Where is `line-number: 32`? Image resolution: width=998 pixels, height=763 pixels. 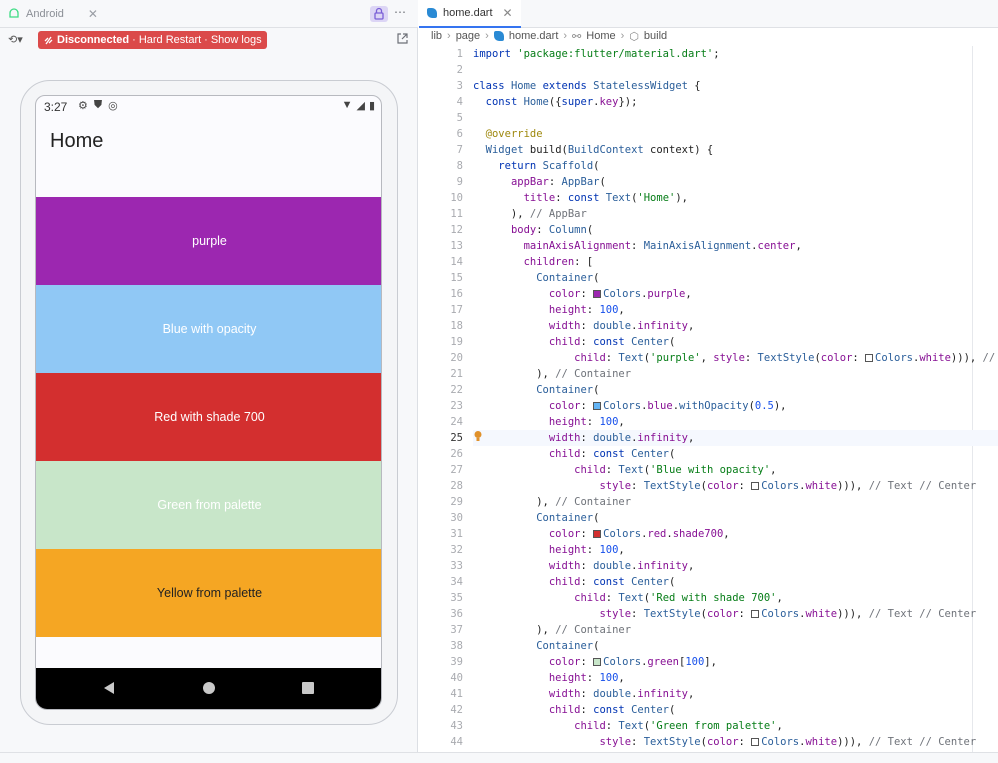 line-number: 32 is located at coordinates (456, 550).